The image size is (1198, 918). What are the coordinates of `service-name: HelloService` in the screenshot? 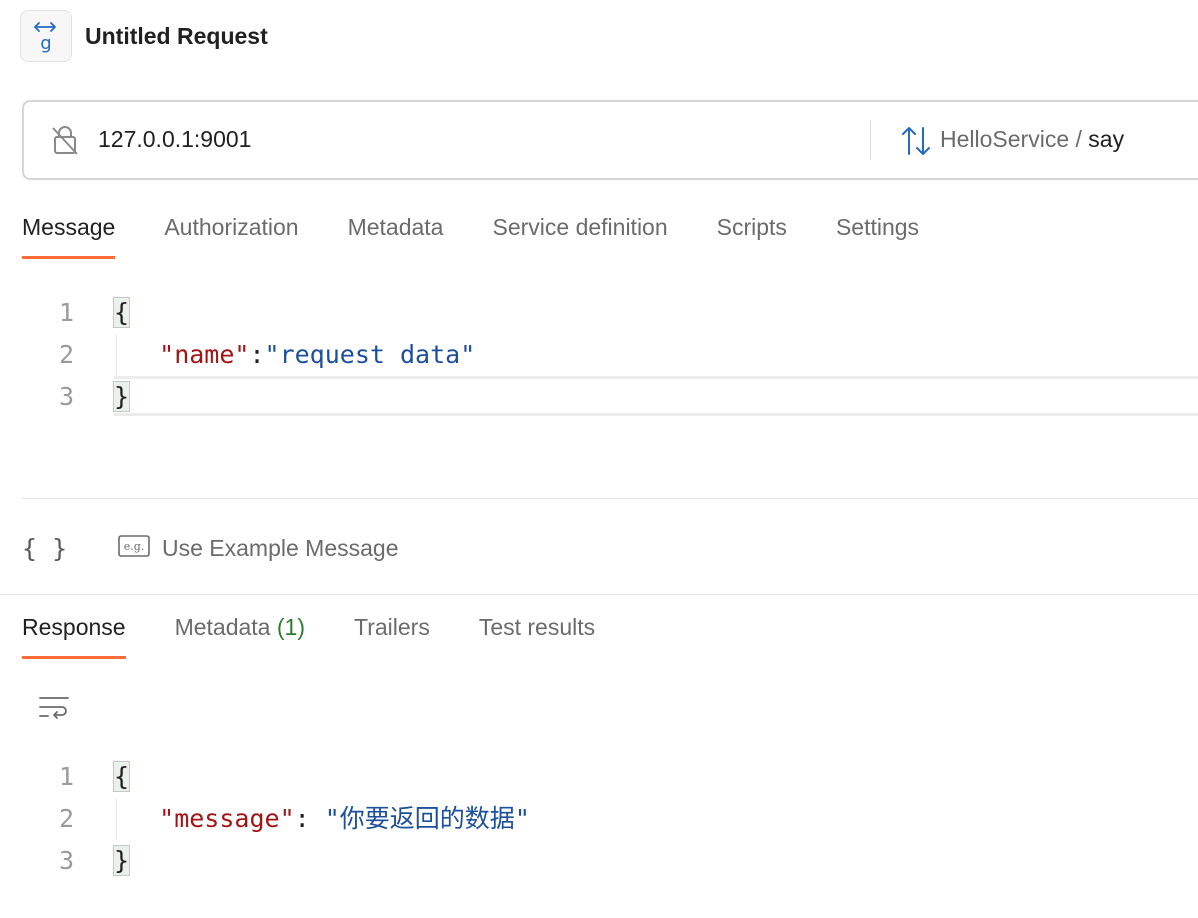 It's located at (1005, 139).